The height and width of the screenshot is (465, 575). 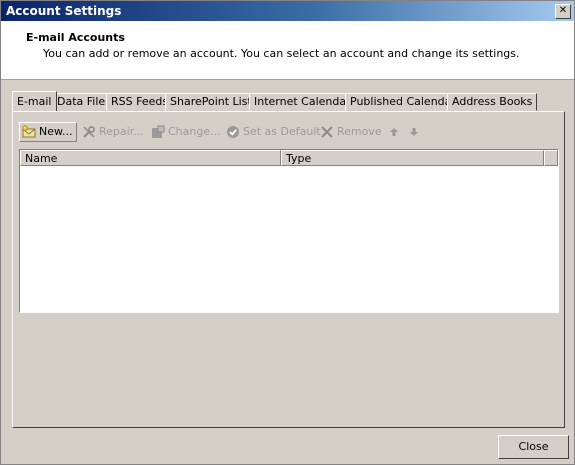 What do you see at coordinates (327, 132) in the screenshot?
I see `remove-x-icon` at bounding box center [327, 132].